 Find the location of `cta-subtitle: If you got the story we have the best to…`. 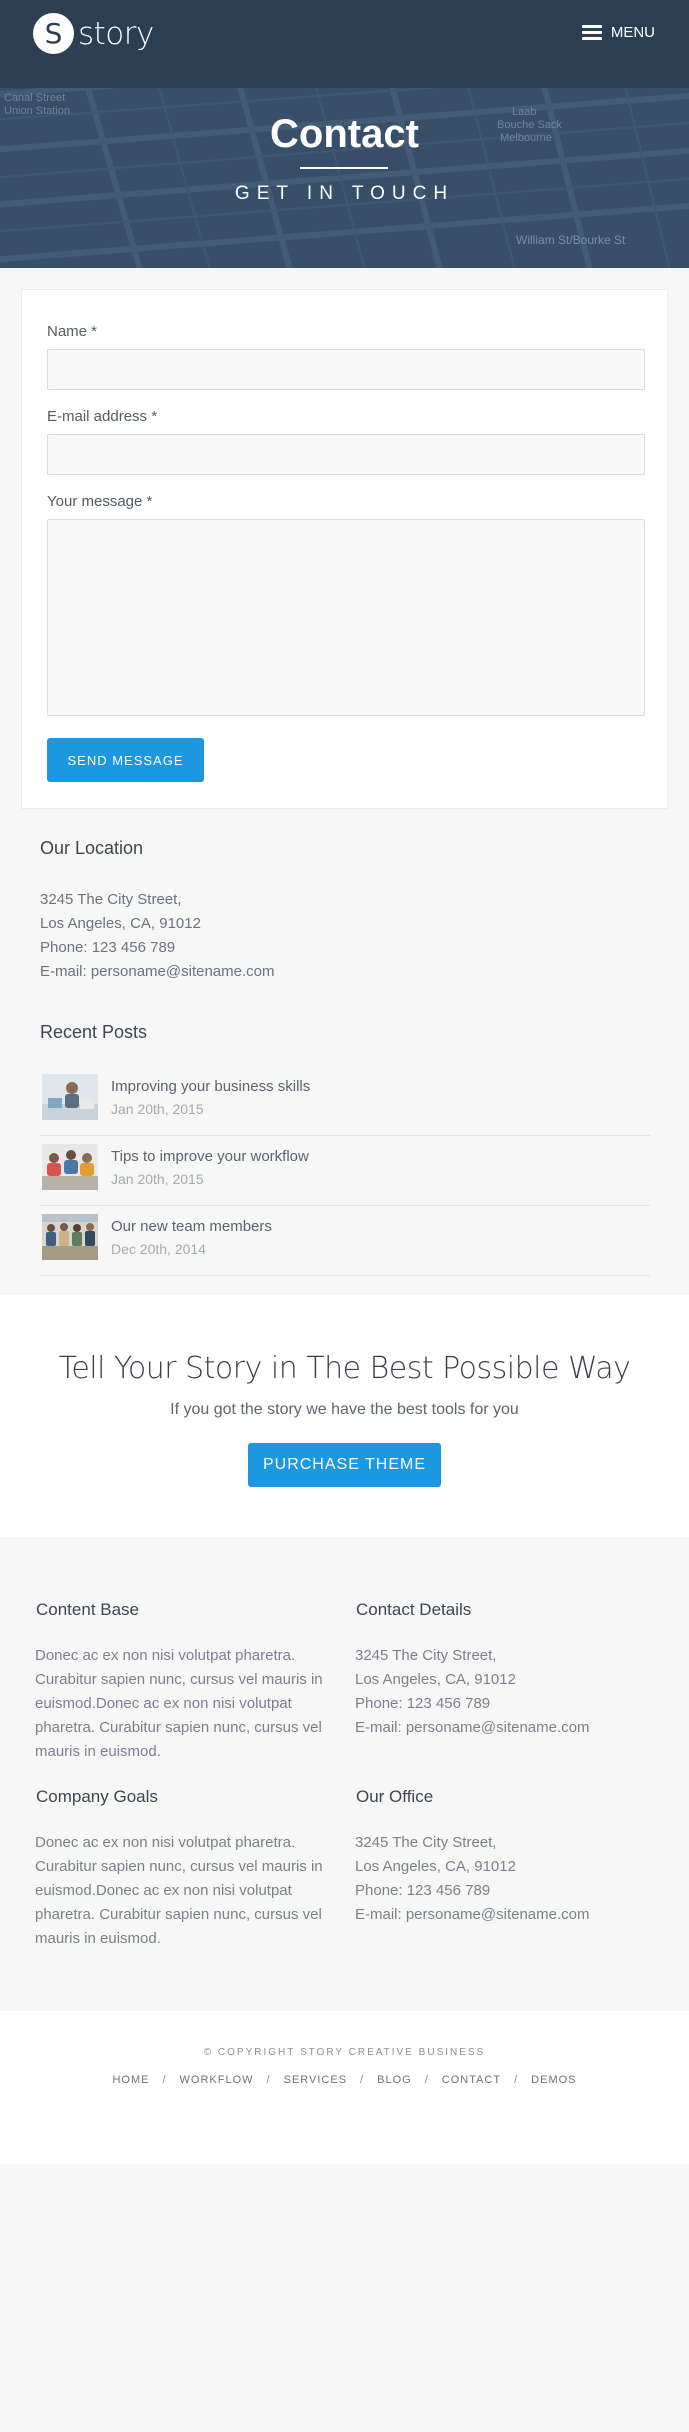

cta-subtitle: If you got the story we have the best to… is located at coordinates (344, 1409).